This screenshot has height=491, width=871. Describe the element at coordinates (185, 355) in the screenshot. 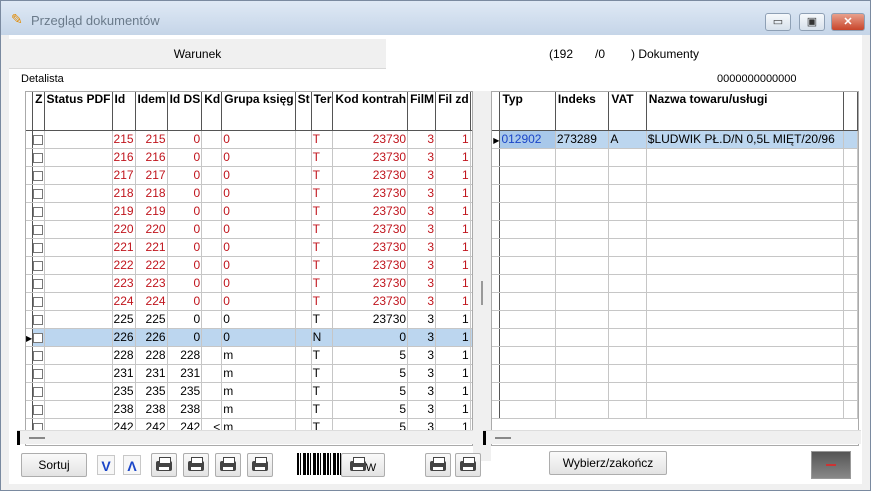

I see `table-cell: 228` at that location.